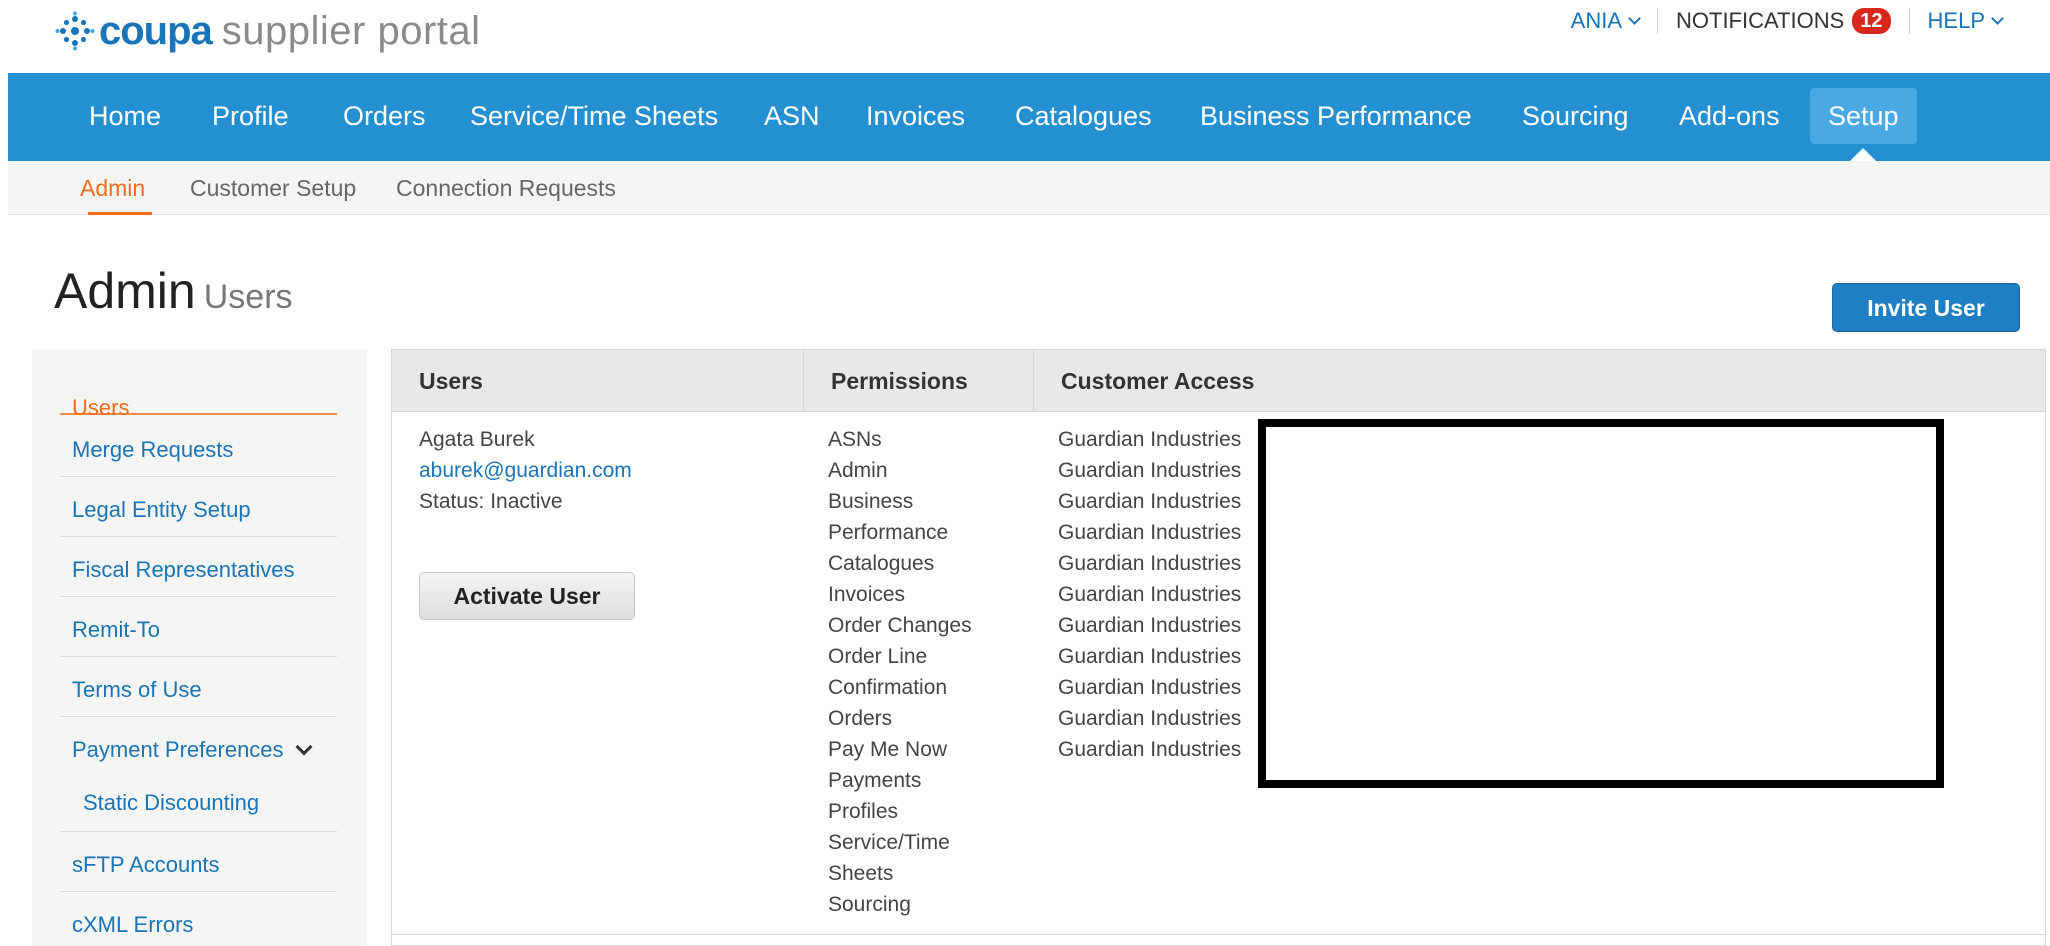 The width and height of the screenshot is (2050, 946). Describe the element at coordinates (888, 687) in the screenshot. I see `permission-item: Confirmation` at that location.